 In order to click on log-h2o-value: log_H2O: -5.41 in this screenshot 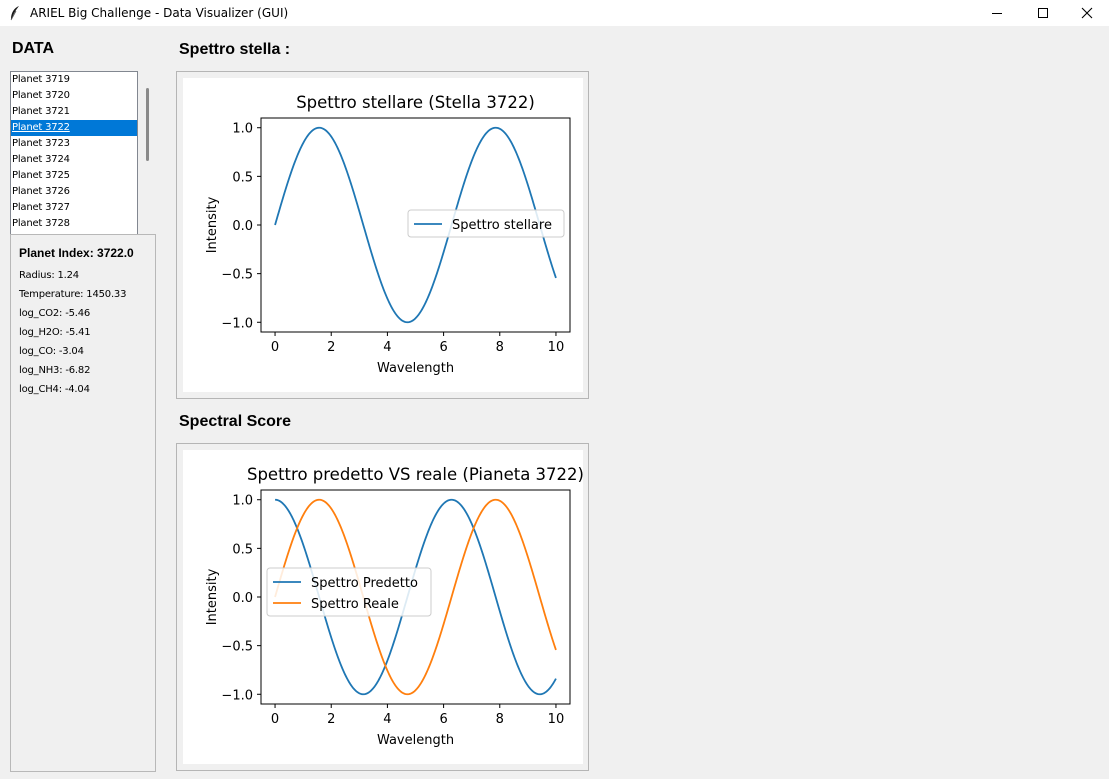, I will do `click(55, 332)`.